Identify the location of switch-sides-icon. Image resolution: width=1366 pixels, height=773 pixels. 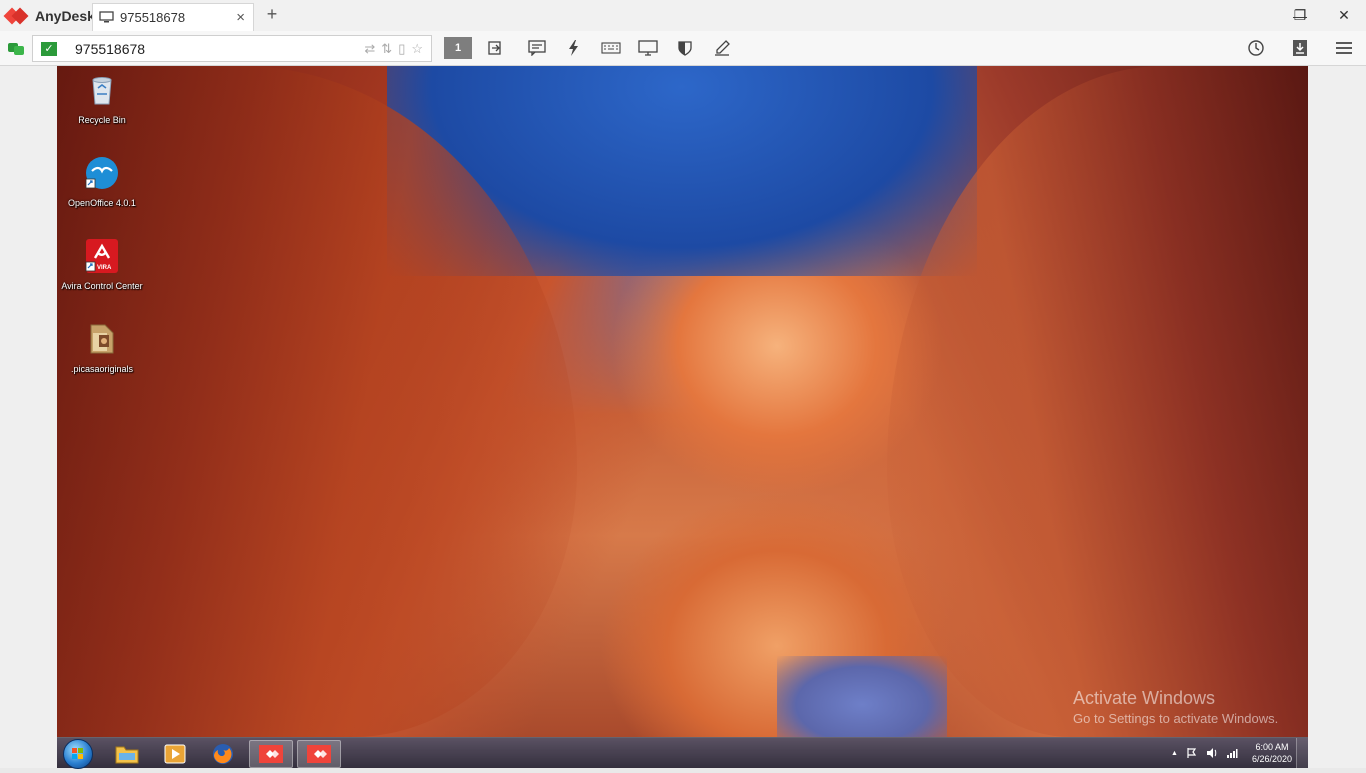
(495, 48).